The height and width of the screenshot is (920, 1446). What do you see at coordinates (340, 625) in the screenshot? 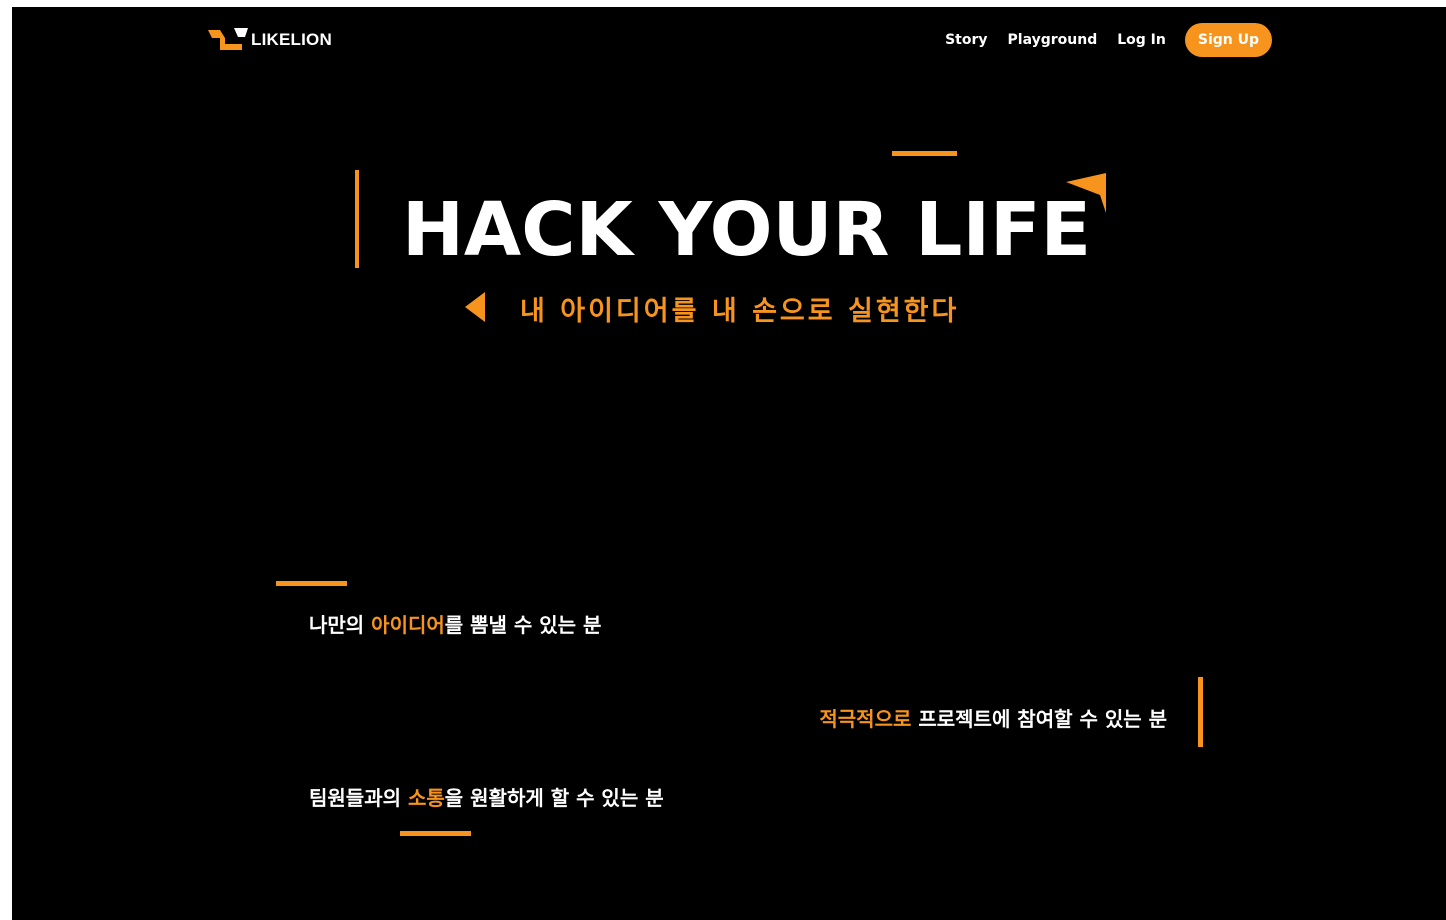
I see `criteria-item-1-text: 나만의` at bounding box center [340, 625].